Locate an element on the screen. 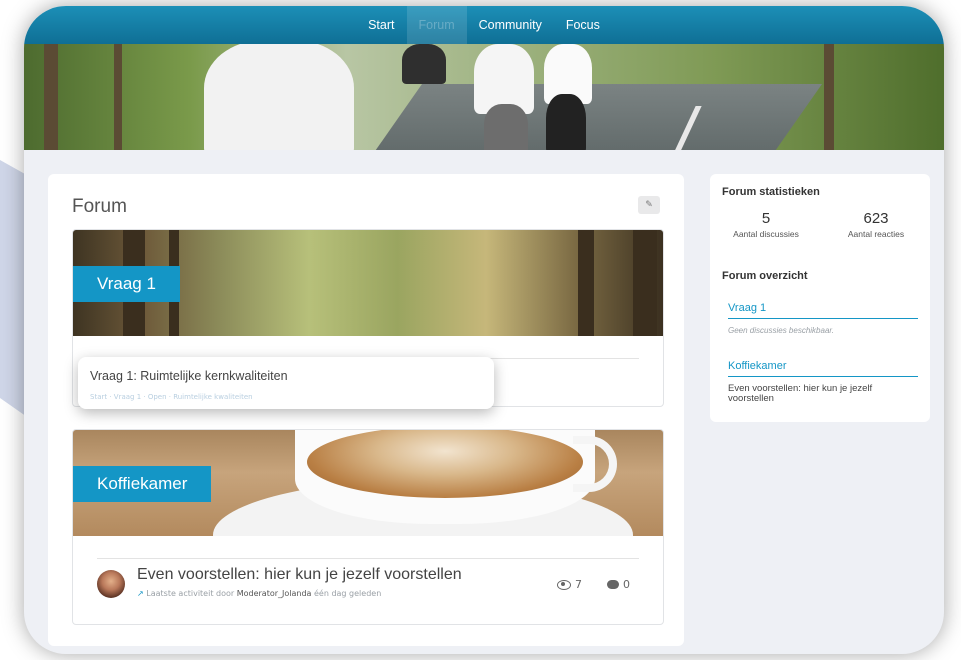 Image resolution: width=961 pixels, height=660 pixels. overview-link-koffiekamer: Koffiekamer is located at coordinates (823, 368).